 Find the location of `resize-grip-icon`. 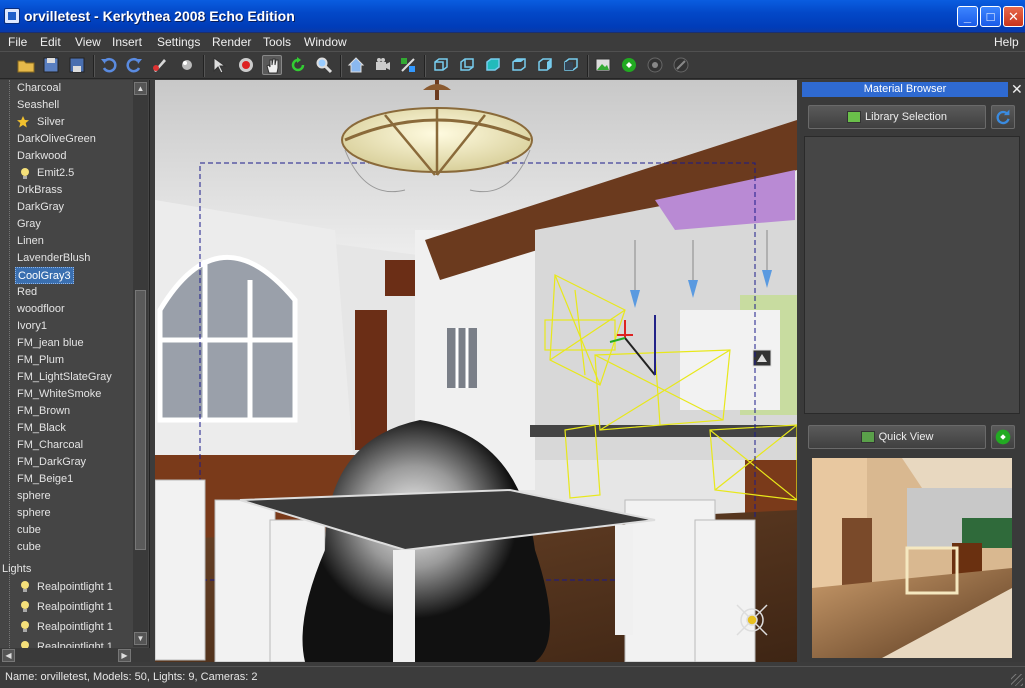

resize-grip-icon is located at coordinates (1017, 680).